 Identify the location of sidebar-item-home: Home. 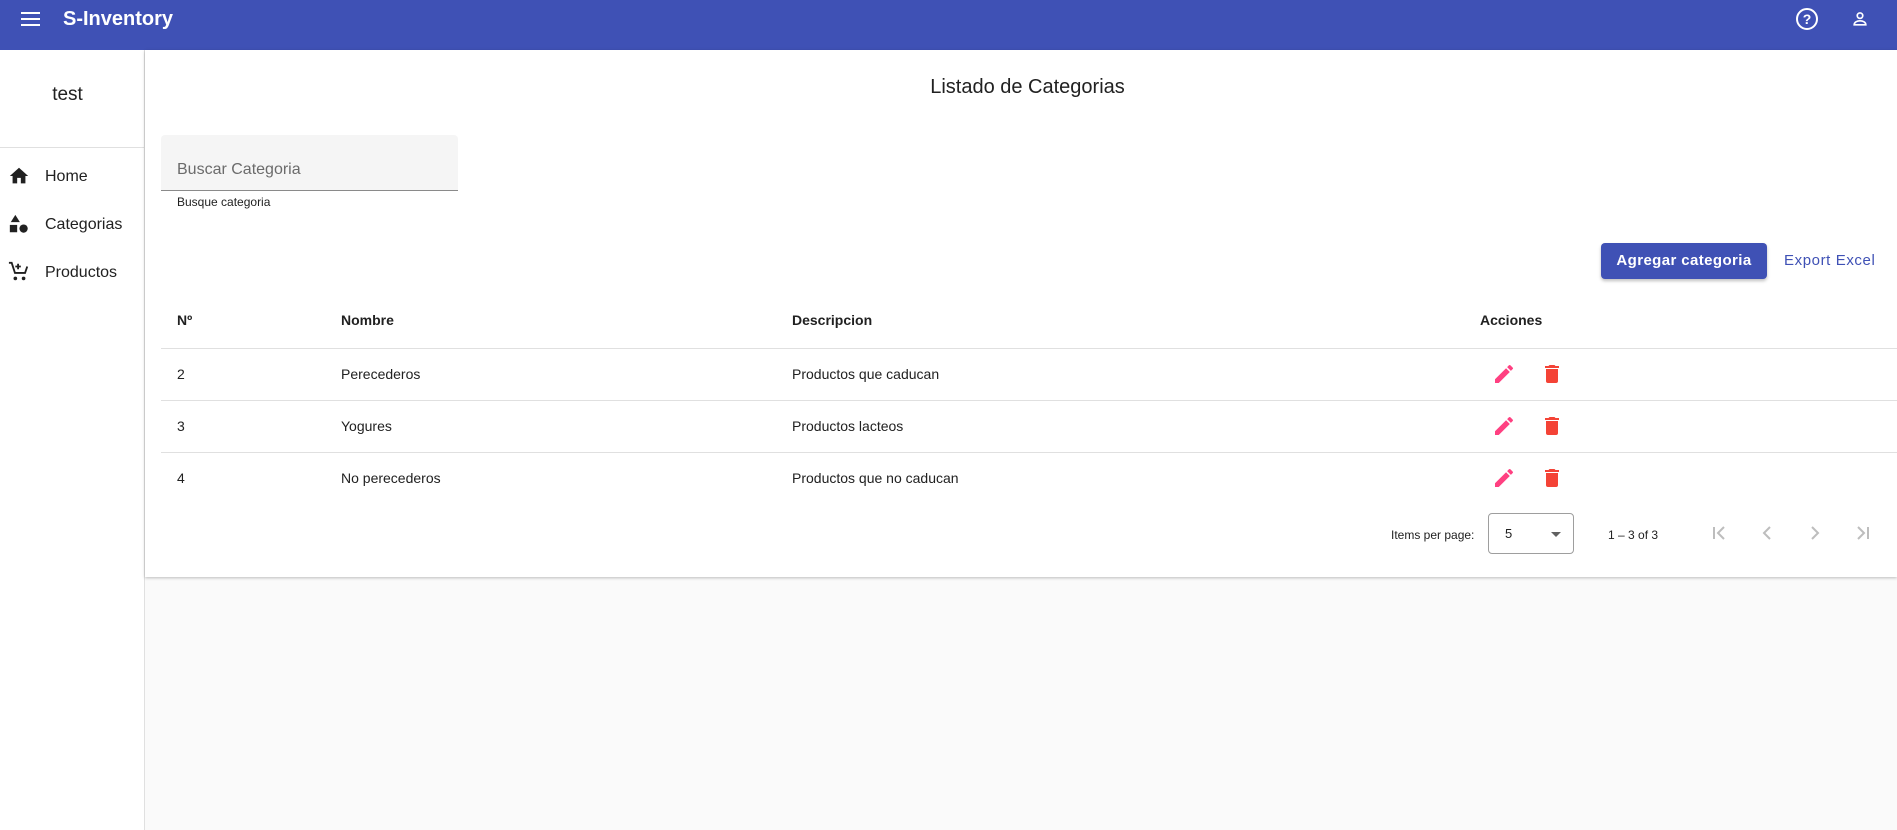
(72, 177).